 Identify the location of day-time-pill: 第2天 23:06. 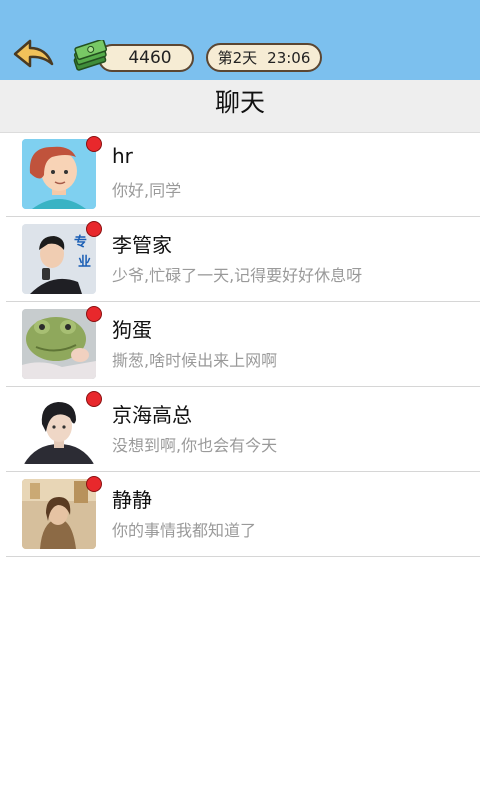
(264, 57).